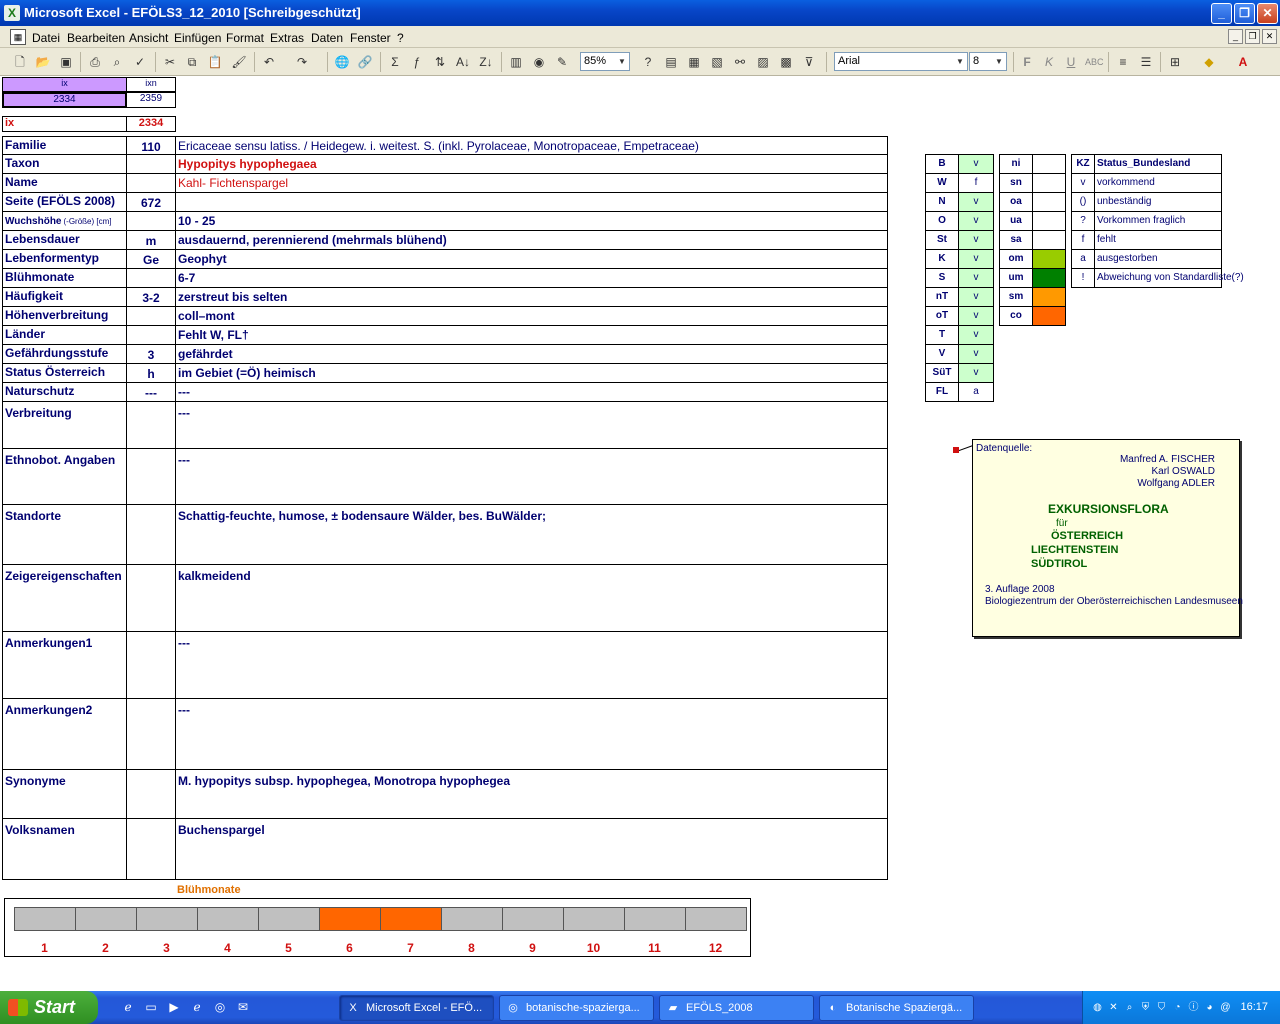 This screenshot has height=1024, width=1280. I want to click on row-text-cell, so click(531, 202).